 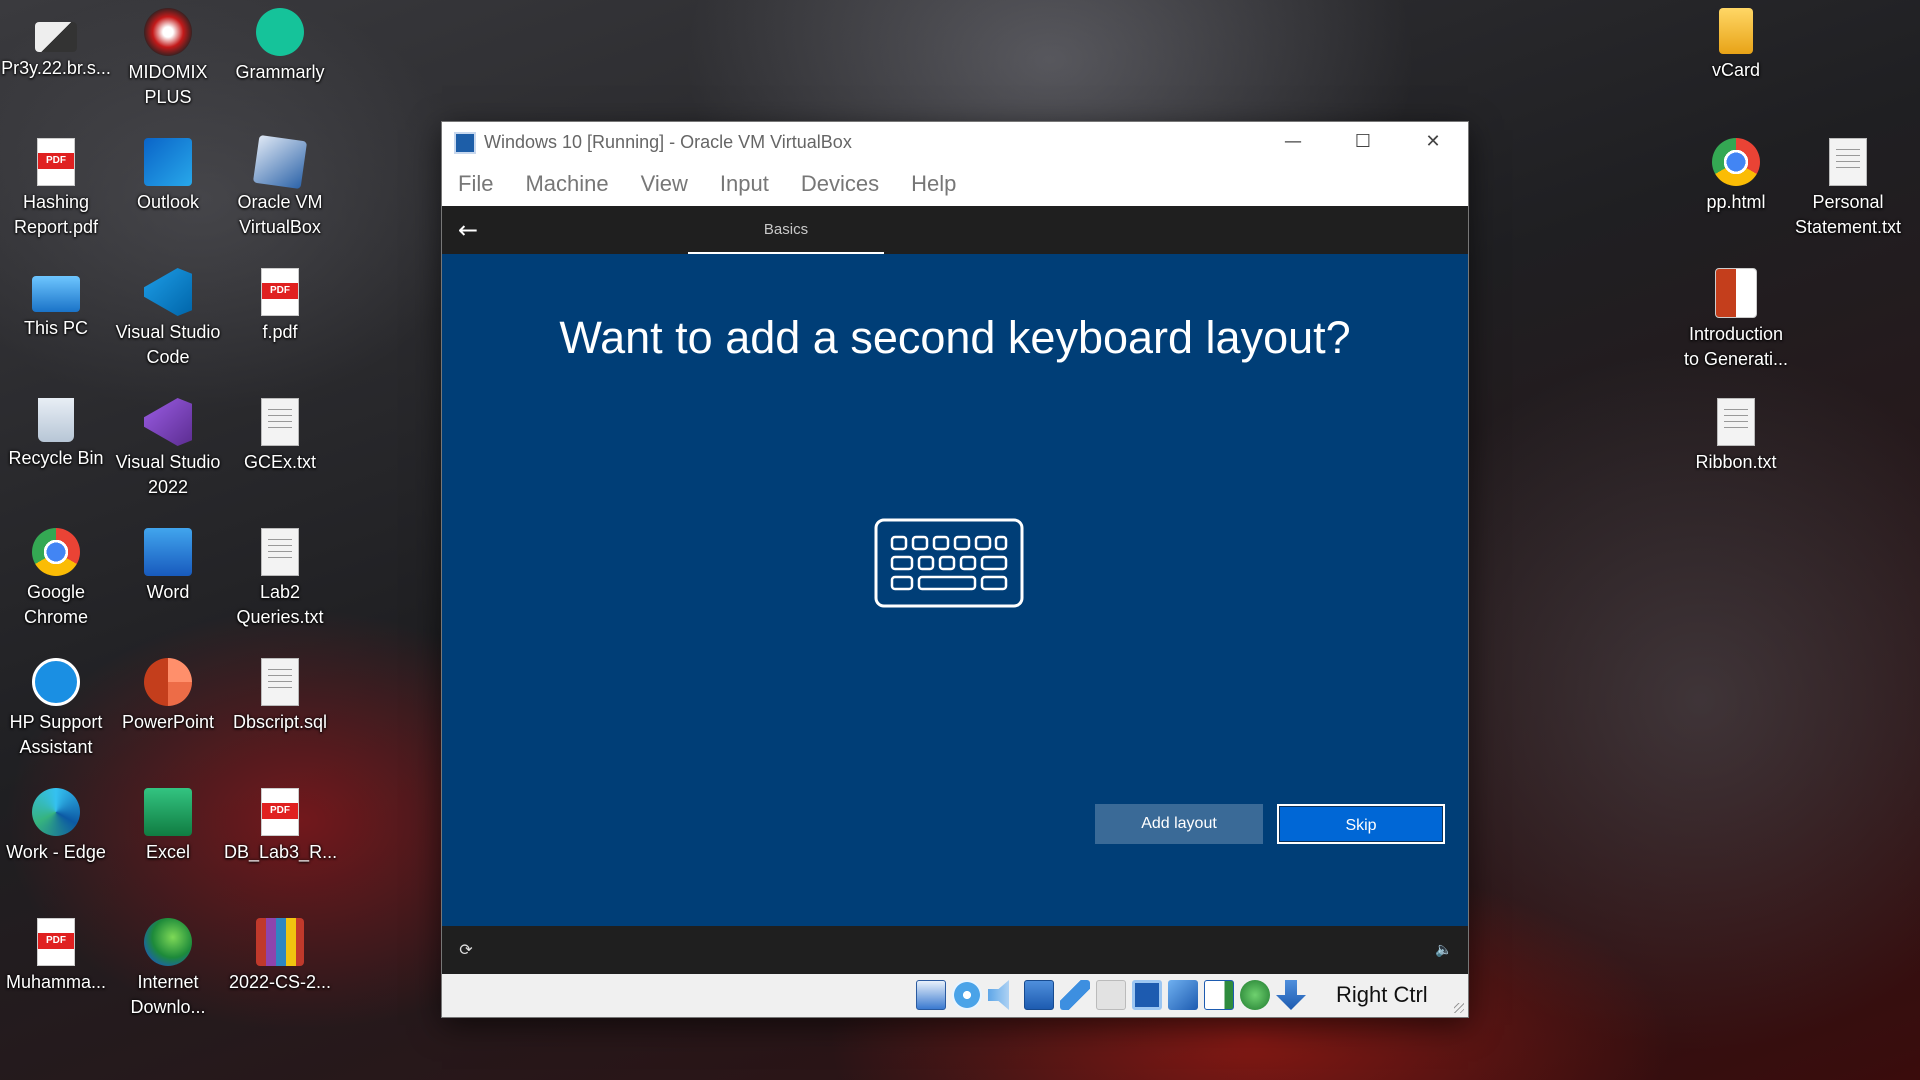 I want to click on folder-icon, so click(x=1736, y=31).